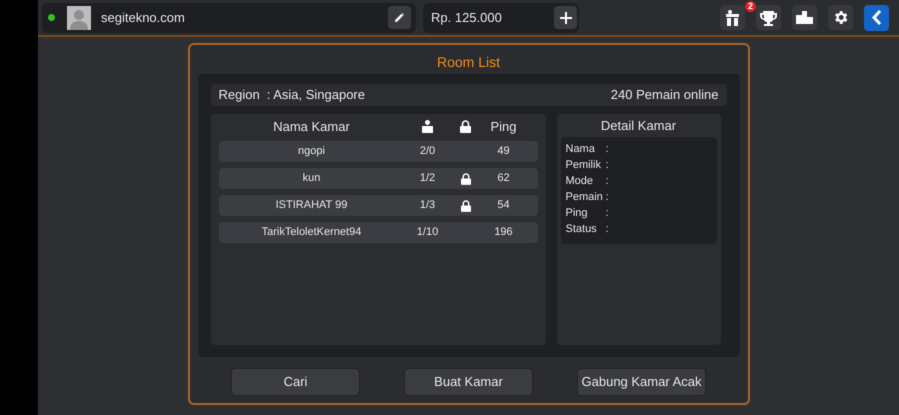 The width and height of the screenshot is (899, 415). I want to click on settings-button, so click(840, 17).